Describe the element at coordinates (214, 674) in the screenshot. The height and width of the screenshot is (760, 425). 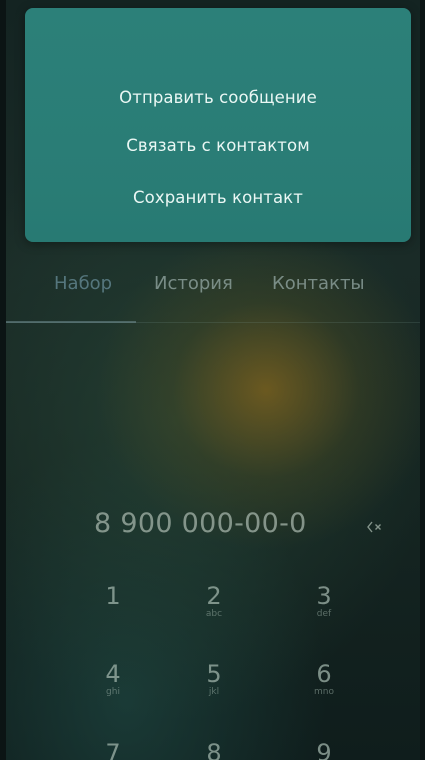
I see `dial-key-digit: 5` at that location.